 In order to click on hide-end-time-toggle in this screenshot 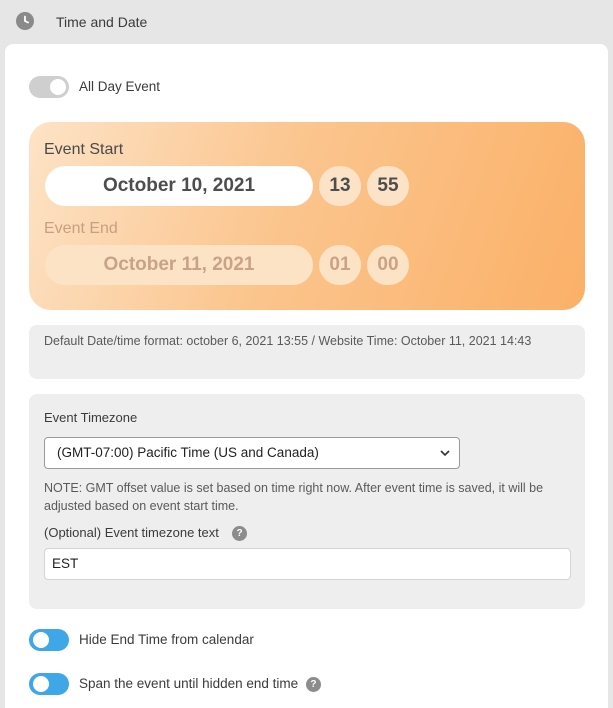, I will do `click(49, 640)`.